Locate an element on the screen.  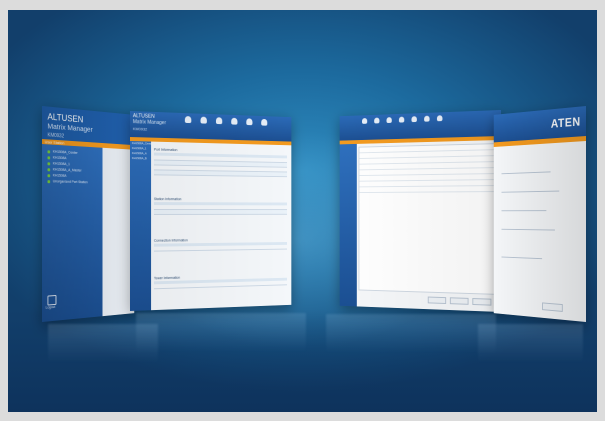
info-section: Station Information is located at coordinates (220, 206).